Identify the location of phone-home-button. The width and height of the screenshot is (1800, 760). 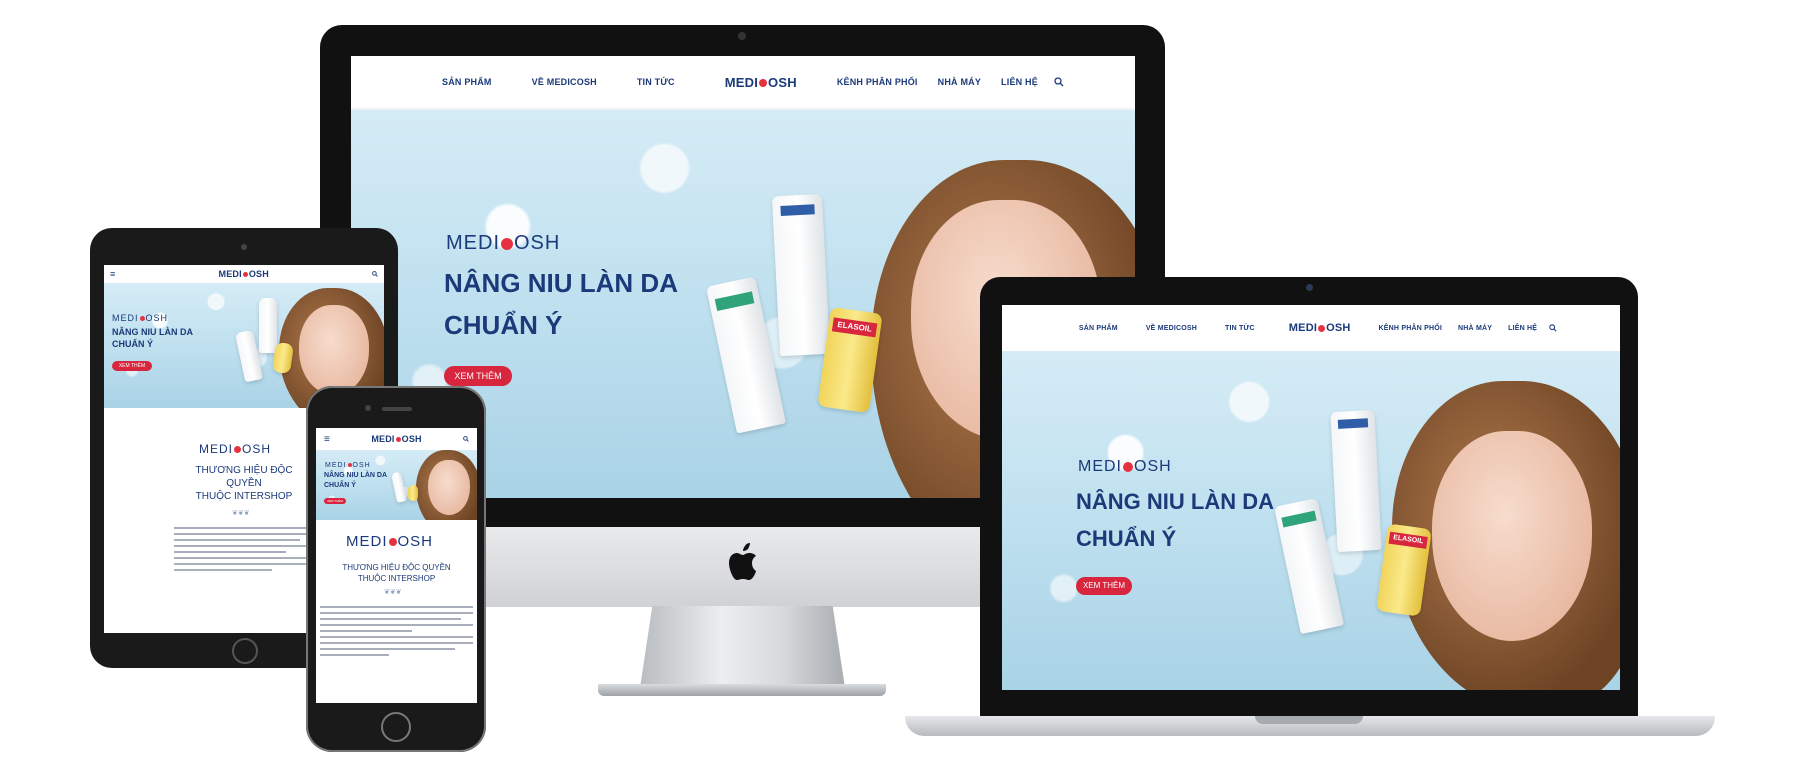
(396, 727).